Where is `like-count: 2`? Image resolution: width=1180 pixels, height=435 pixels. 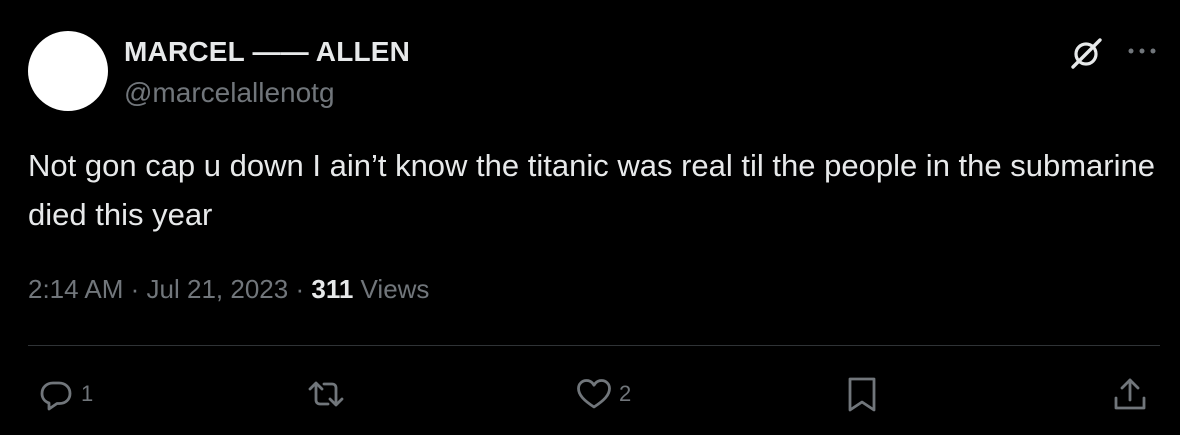
like-count: 2 is located at coordinates (625, 393).